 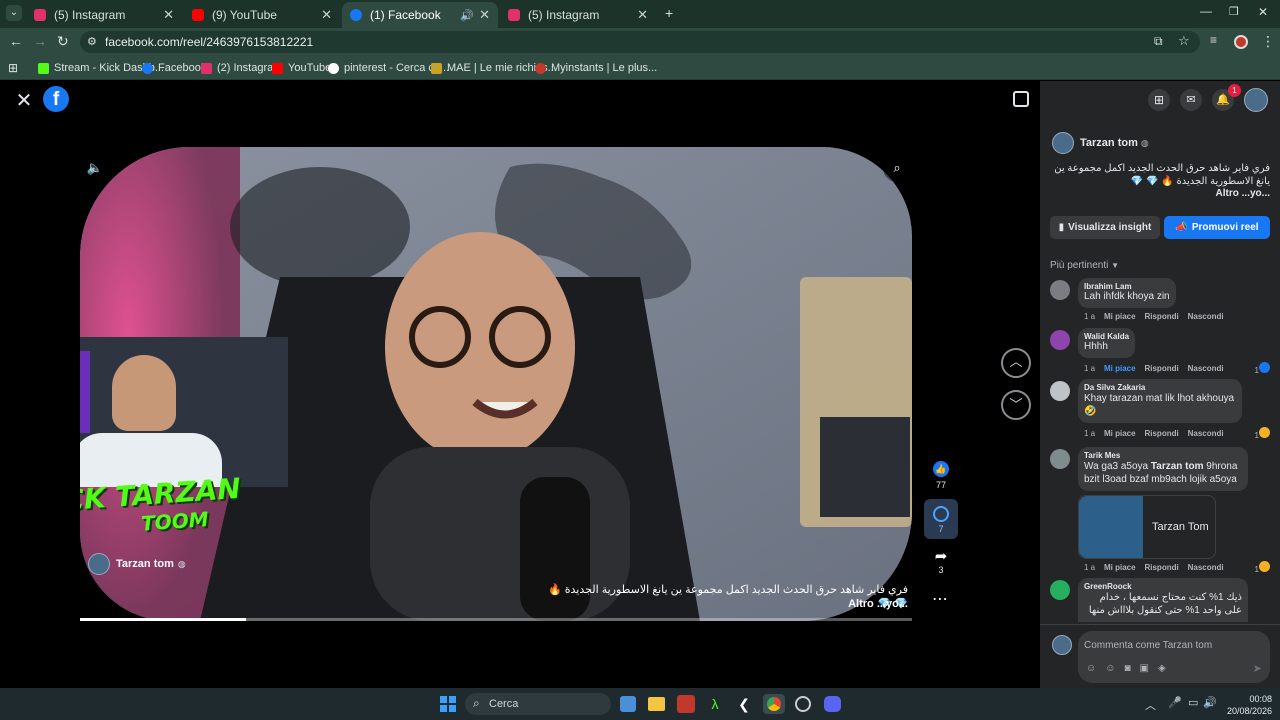 What do you see at coordinates (803, 704) in the screenshot?
I see `app-icon` at bounding box center [803, 704].